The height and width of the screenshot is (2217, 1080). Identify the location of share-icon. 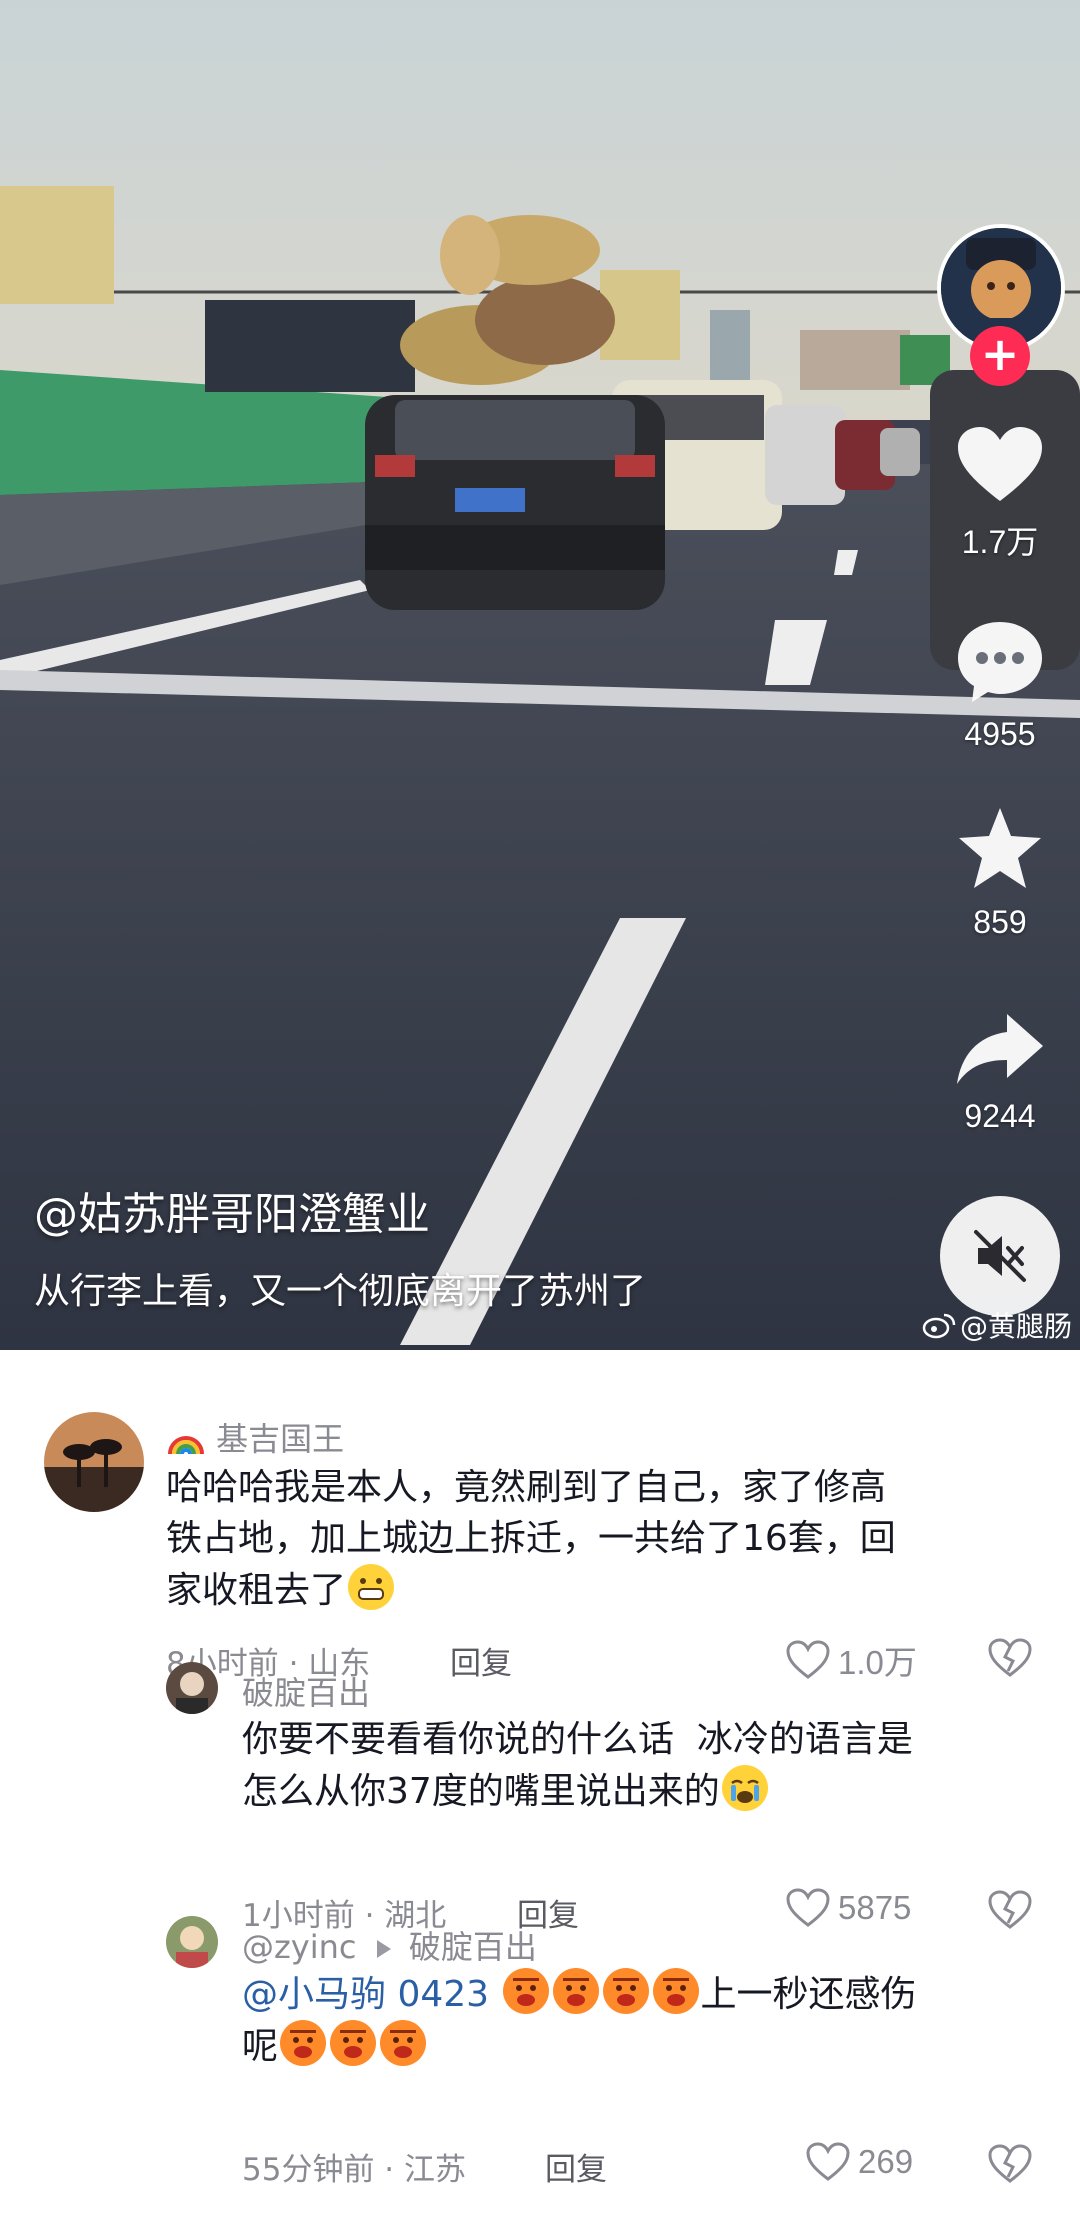
(1000, 1049).